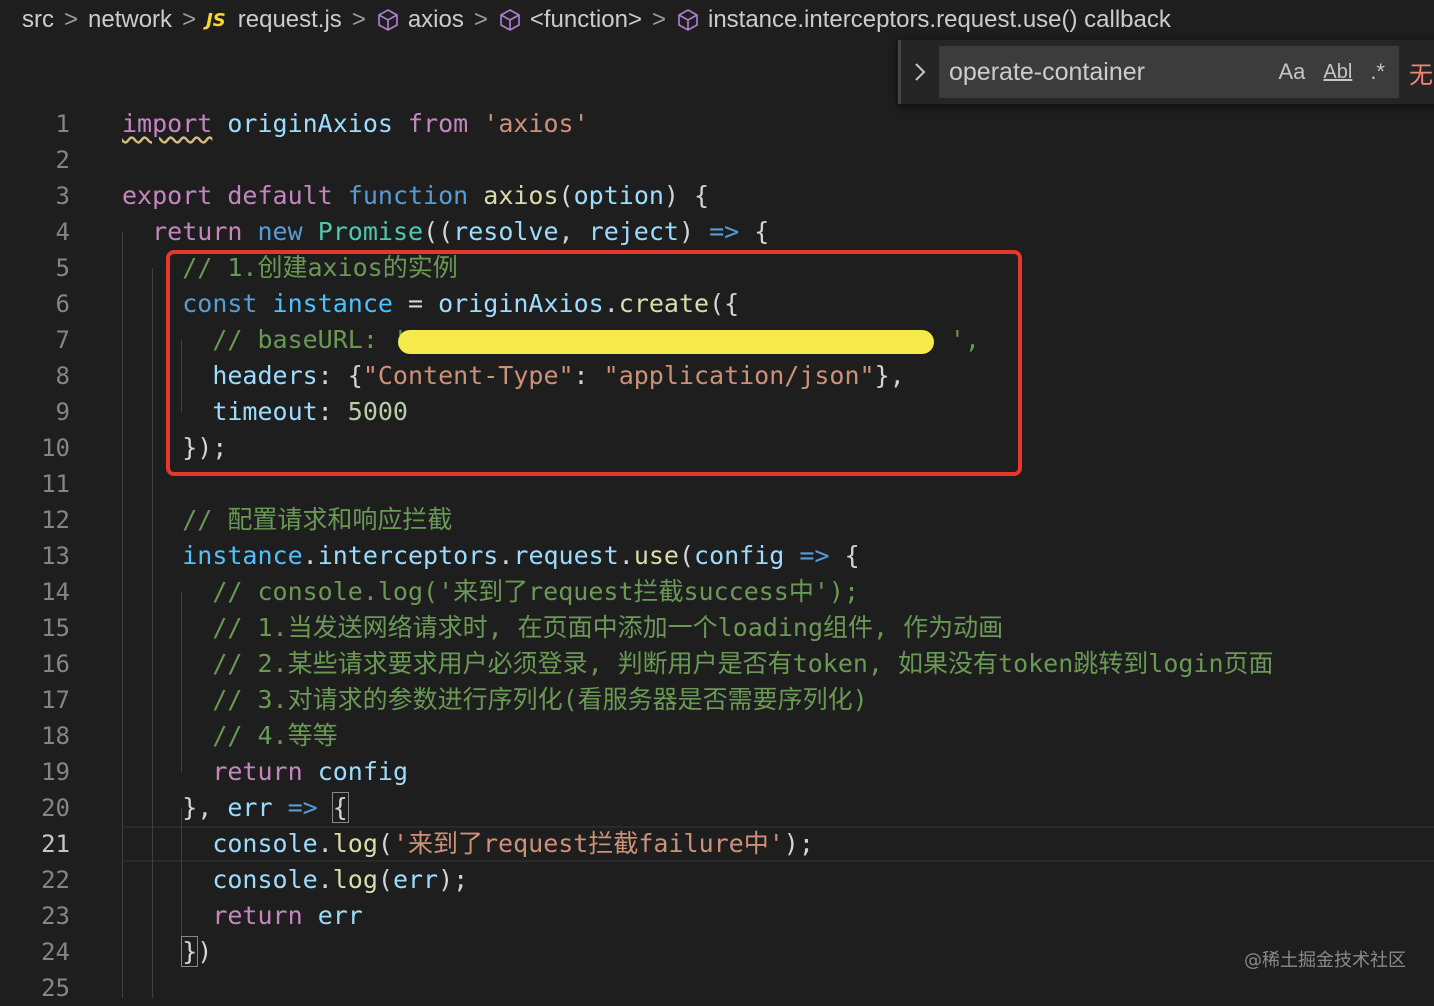 The height and width of the screenshot is (1006, 1434). I want to click on code-line: 20 }, err => {, so click(717, 808).